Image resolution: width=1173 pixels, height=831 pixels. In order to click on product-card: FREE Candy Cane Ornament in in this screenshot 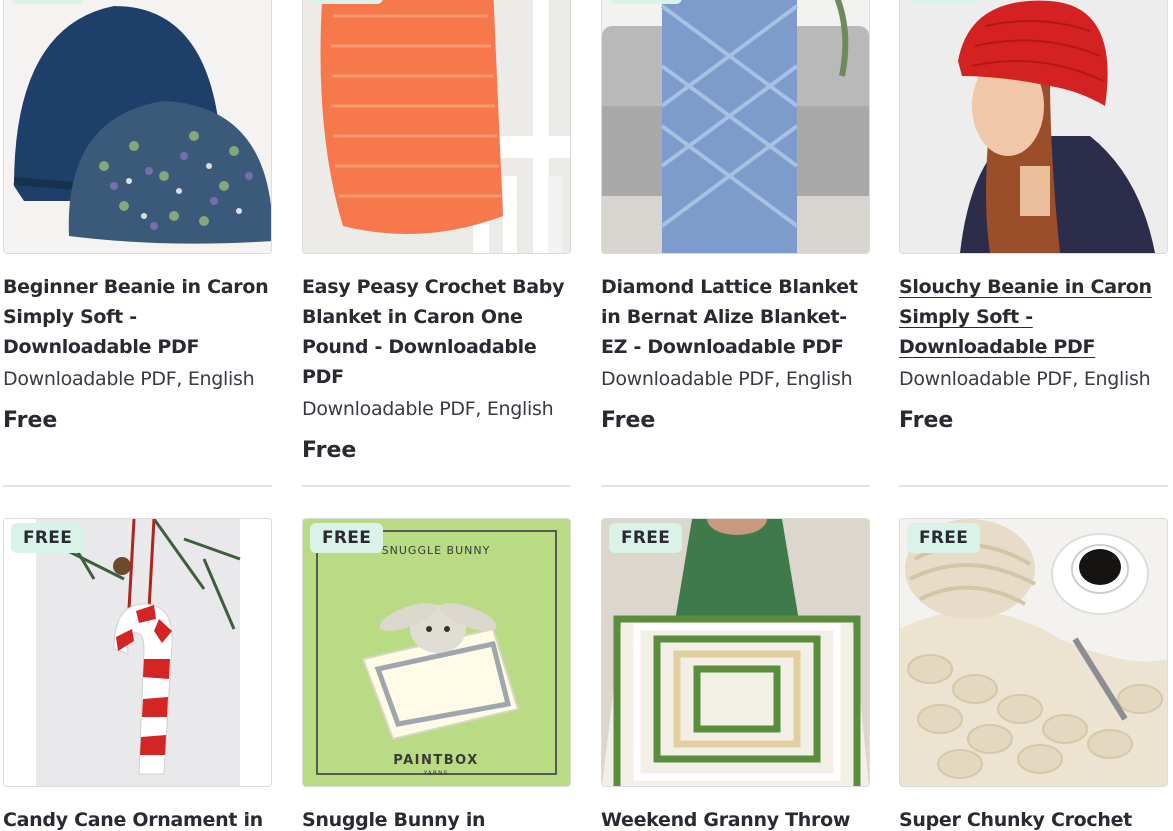, I will do `click(137, 674)`.